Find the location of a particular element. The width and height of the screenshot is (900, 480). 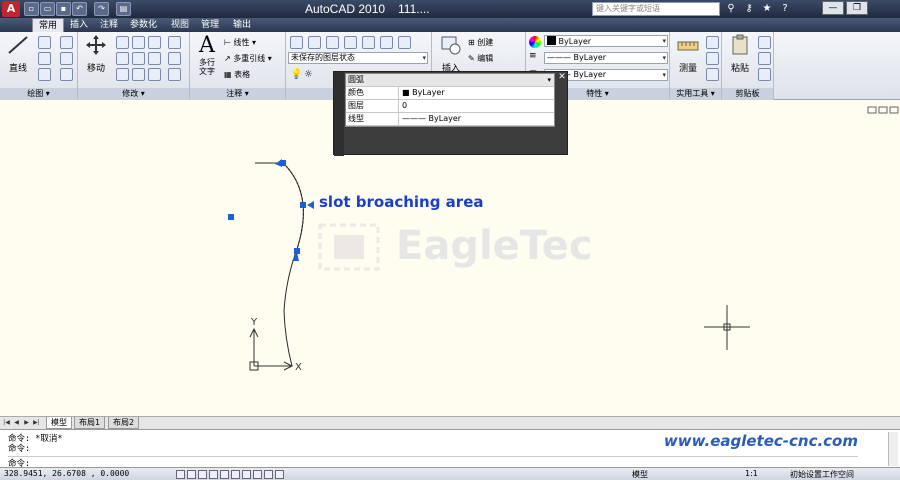

sun-icon: ☼ is located at coordinates (308, 74).